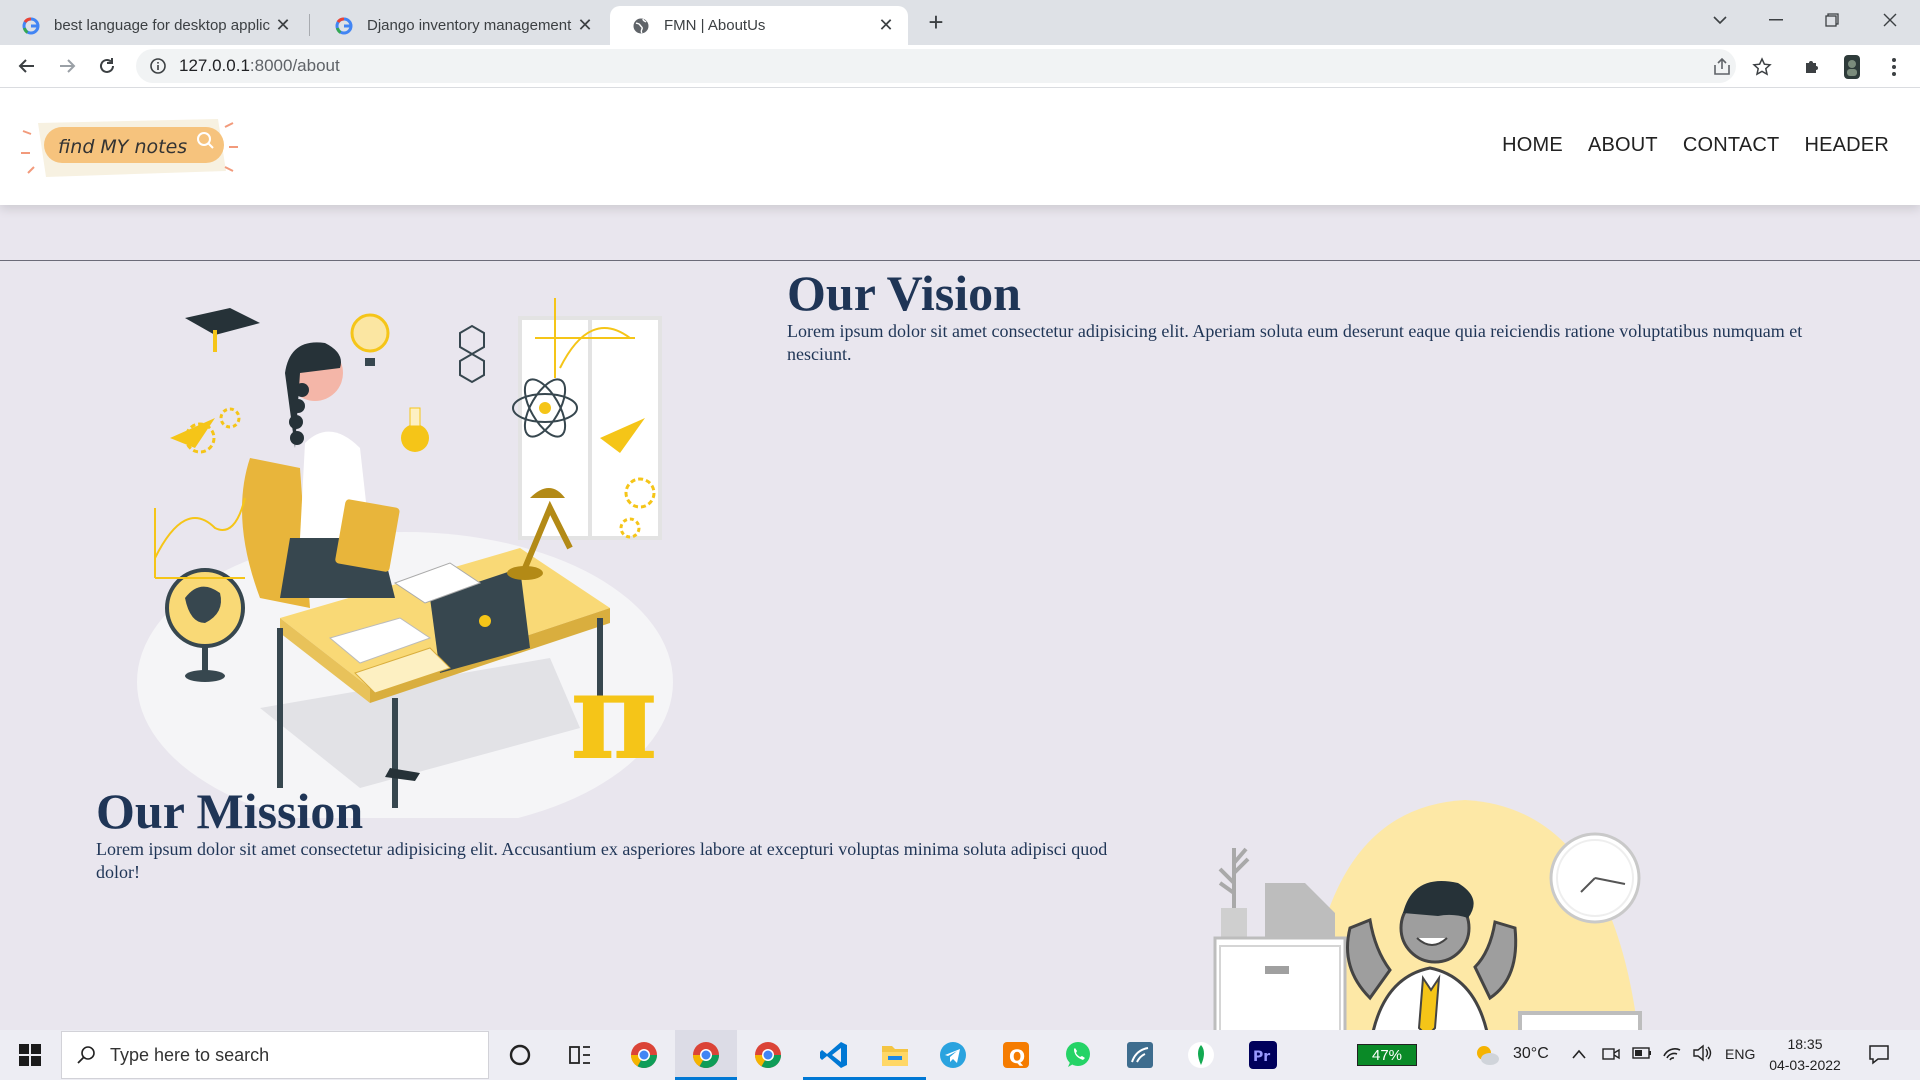 Image resolution: width=1920 pixels, height=1080 pixels. I want to click on weather-temp: 30°C, so click(1531, 1054).